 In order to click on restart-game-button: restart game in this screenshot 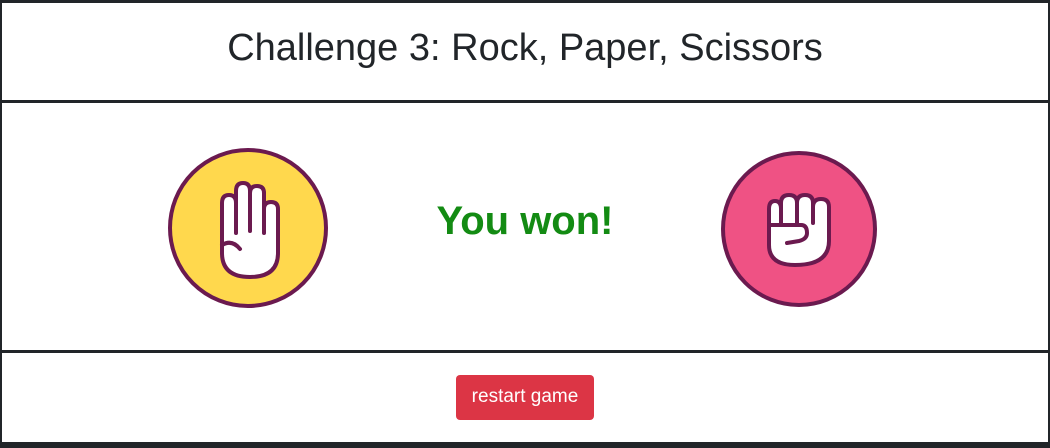, I will do `click(525, 397)`.